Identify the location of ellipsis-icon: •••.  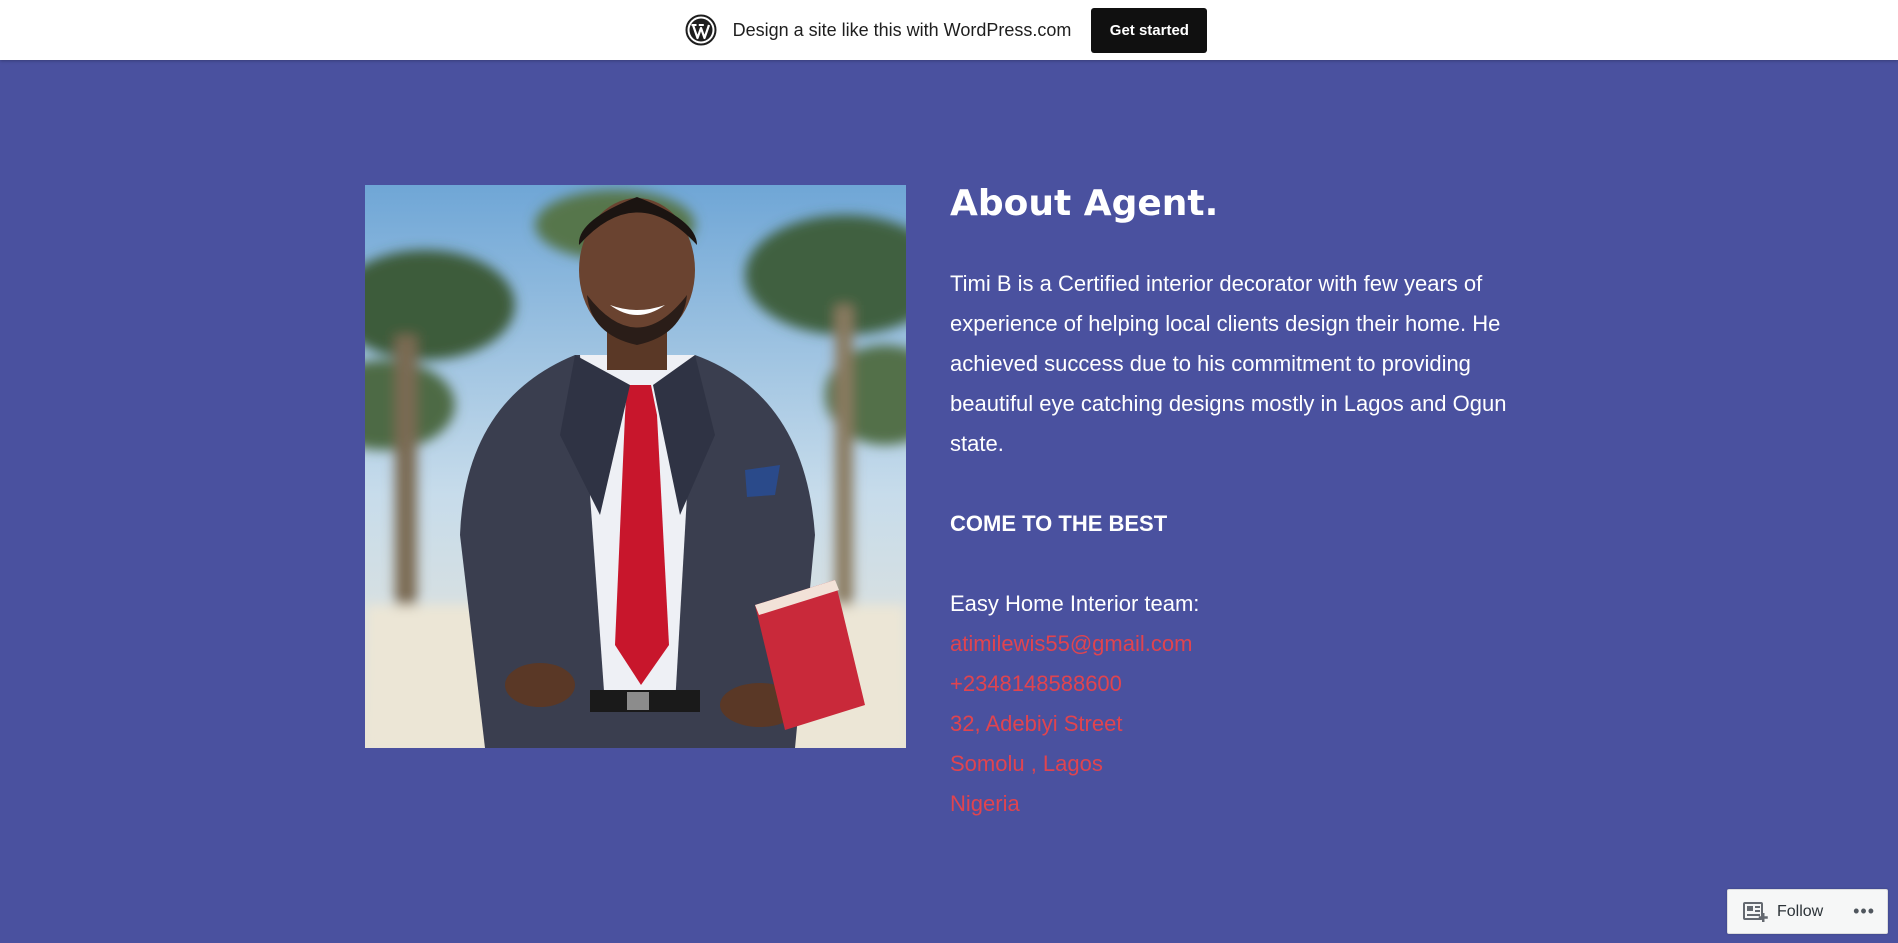
(1864, 911).